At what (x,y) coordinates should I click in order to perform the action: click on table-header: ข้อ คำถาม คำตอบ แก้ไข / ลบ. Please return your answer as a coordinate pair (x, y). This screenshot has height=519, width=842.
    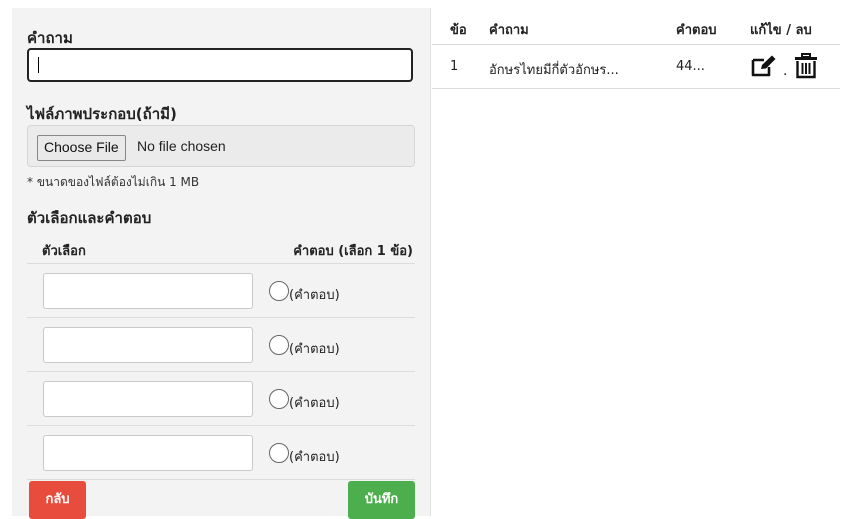
    Looking at the image, I should click on (636, 26).